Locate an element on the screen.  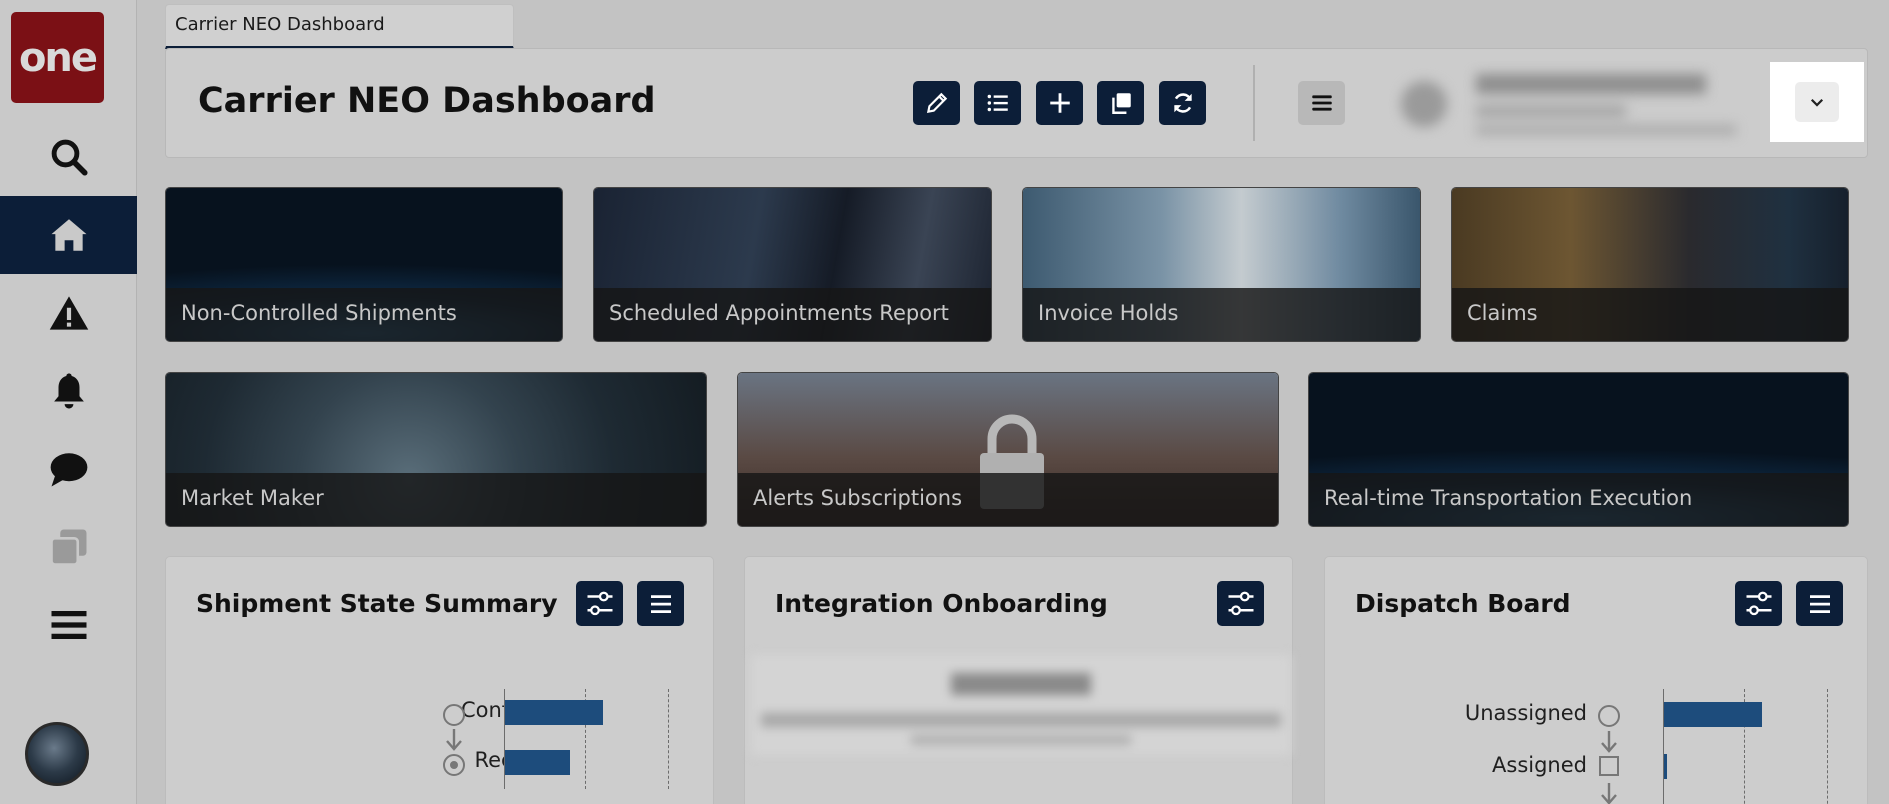
sidebar-item-alerts is located at coordinates (68, 313).